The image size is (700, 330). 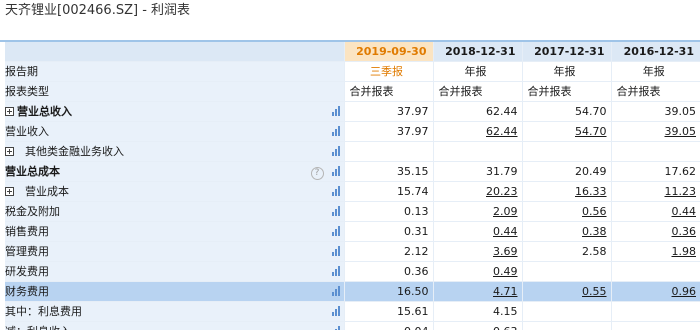 What do you see at coordinates (655, 131) in the screenshot?
I see `cell-value-link: 39.05` at bounding box center [655, 131].